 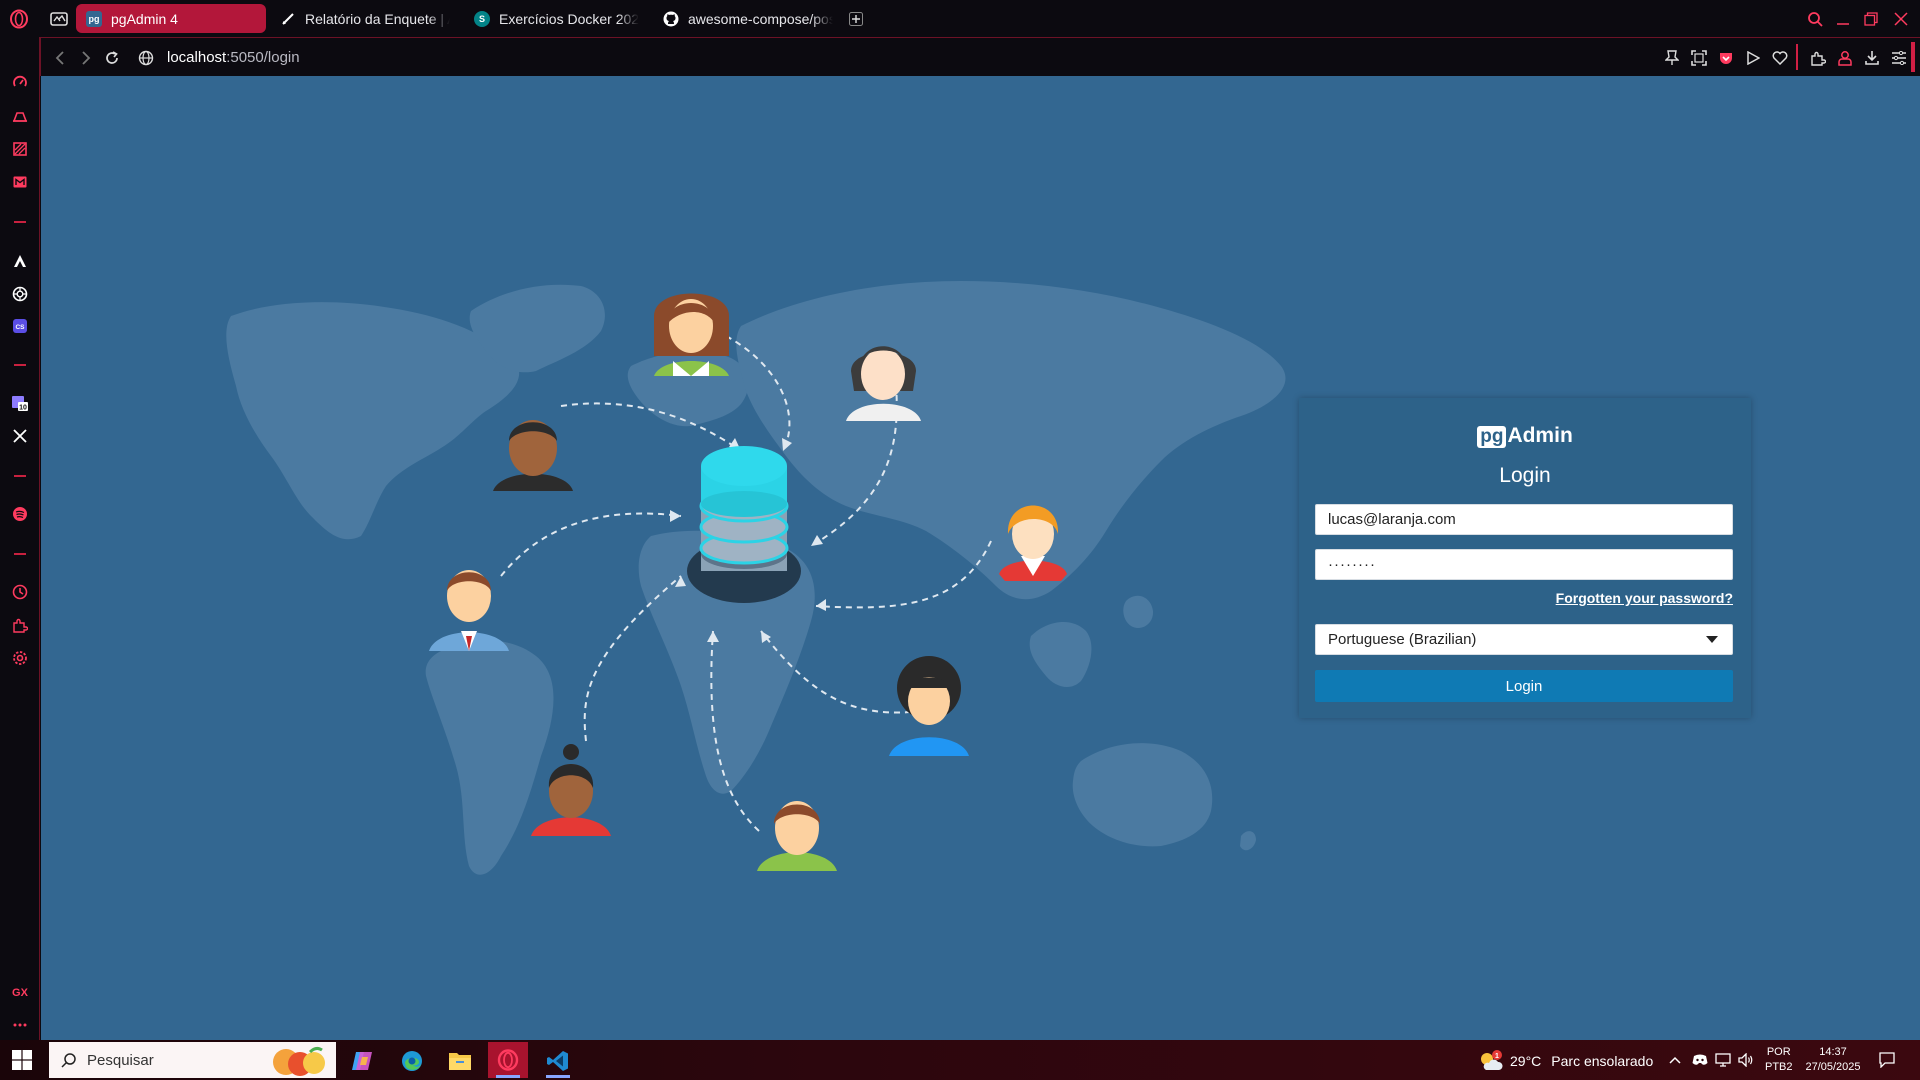 What do you see at coordinates (1602, 1061) in the screenshot?
I see `weather-description: Parc ensolarado` at bounding box center [1602, 1061].